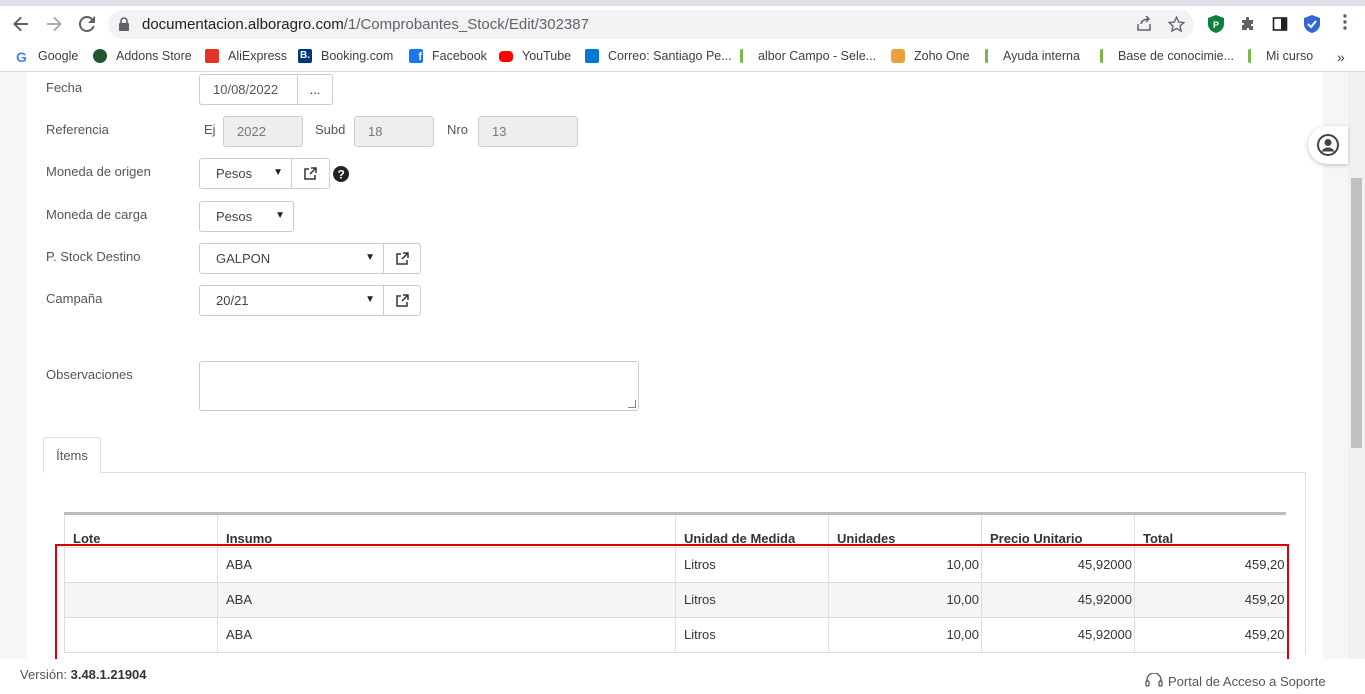 The width and height of the screenshot is (1365, 694). Describe the element at coordinates (1144, 24) in the screenshot. I see `share-icon` at that location.